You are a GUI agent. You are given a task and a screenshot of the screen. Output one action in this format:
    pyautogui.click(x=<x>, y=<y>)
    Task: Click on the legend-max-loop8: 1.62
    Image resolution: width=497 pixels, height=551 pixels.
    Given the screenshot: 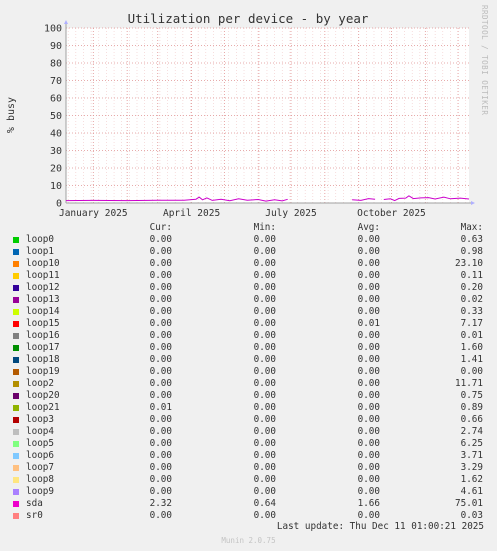 What is the action you would take?
    pyautogui.click(x=471, y=479)
    